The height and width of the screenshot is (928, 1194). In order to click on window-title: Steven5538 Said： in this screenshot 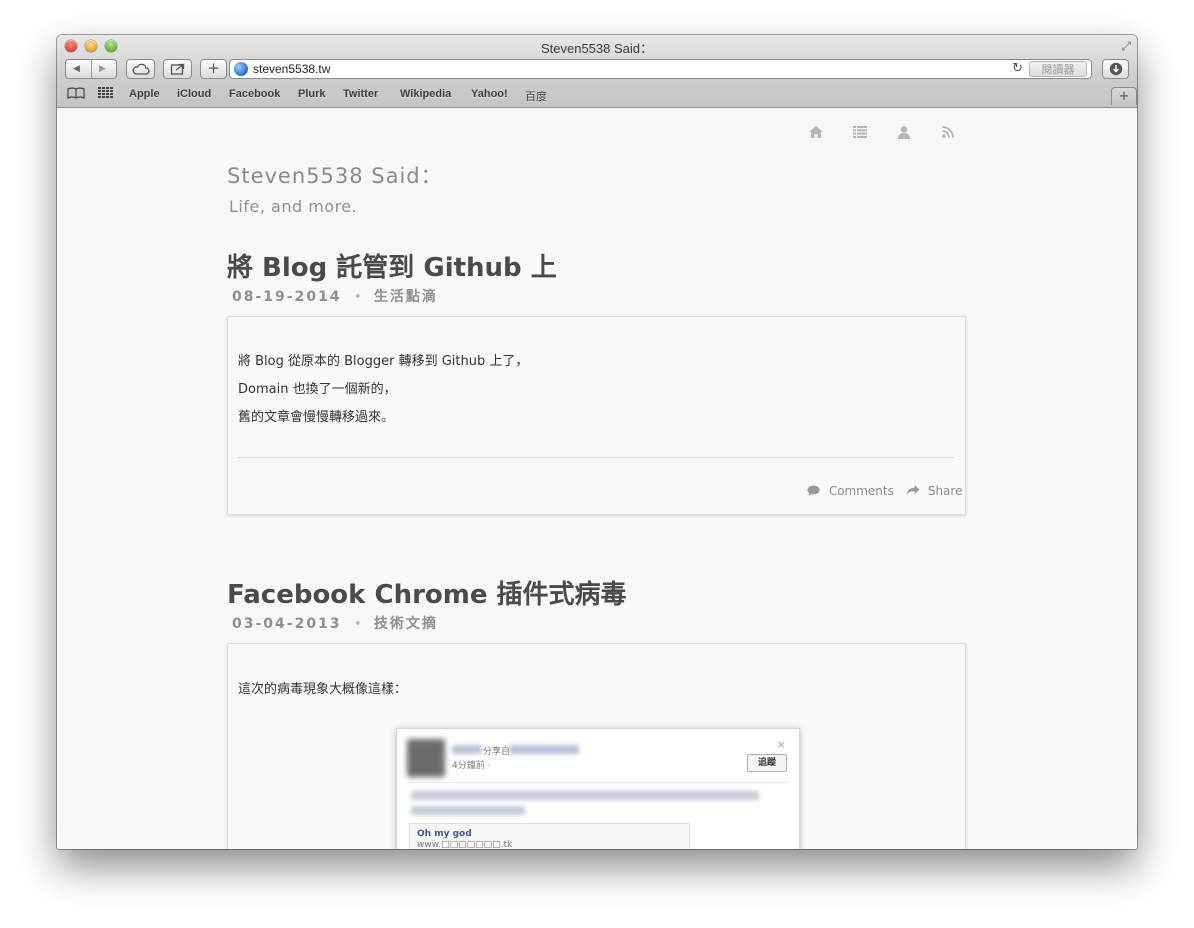, I will do `click(597, 48)`.